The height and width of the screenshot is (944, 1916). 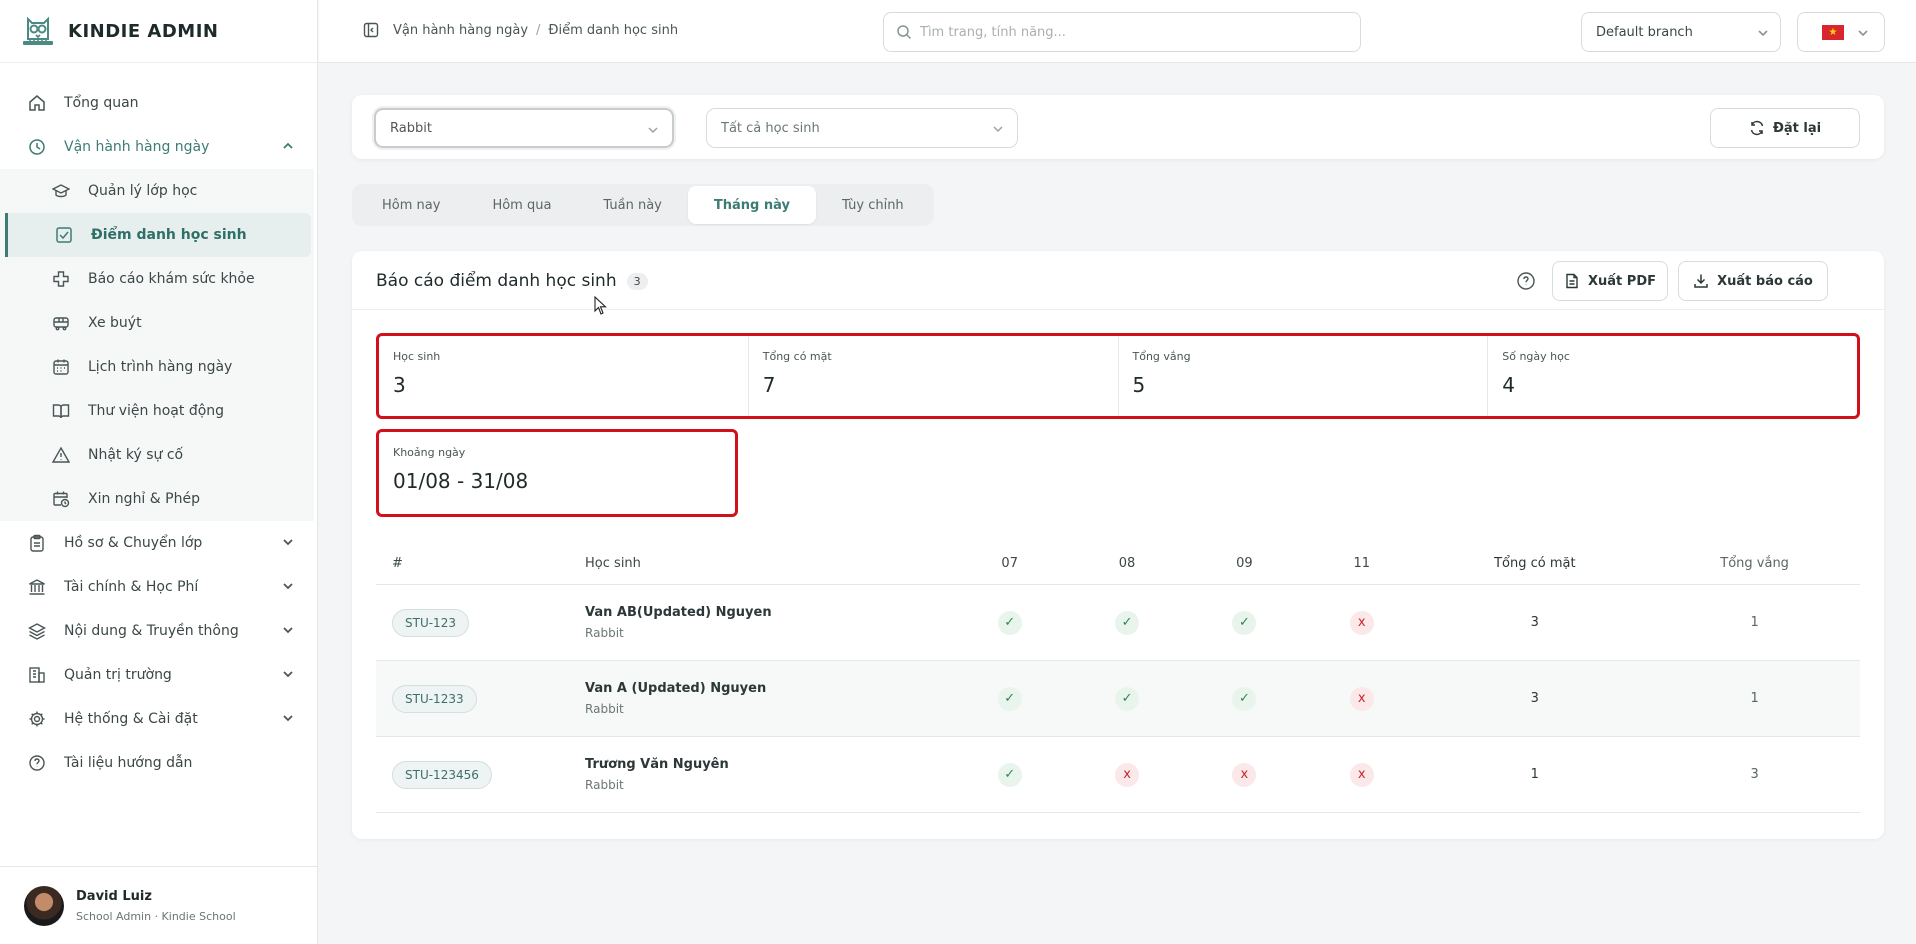 I want to click on sidebar-item-daily-operations: Vận hành hàng ngày, so click(x=158, y=147).